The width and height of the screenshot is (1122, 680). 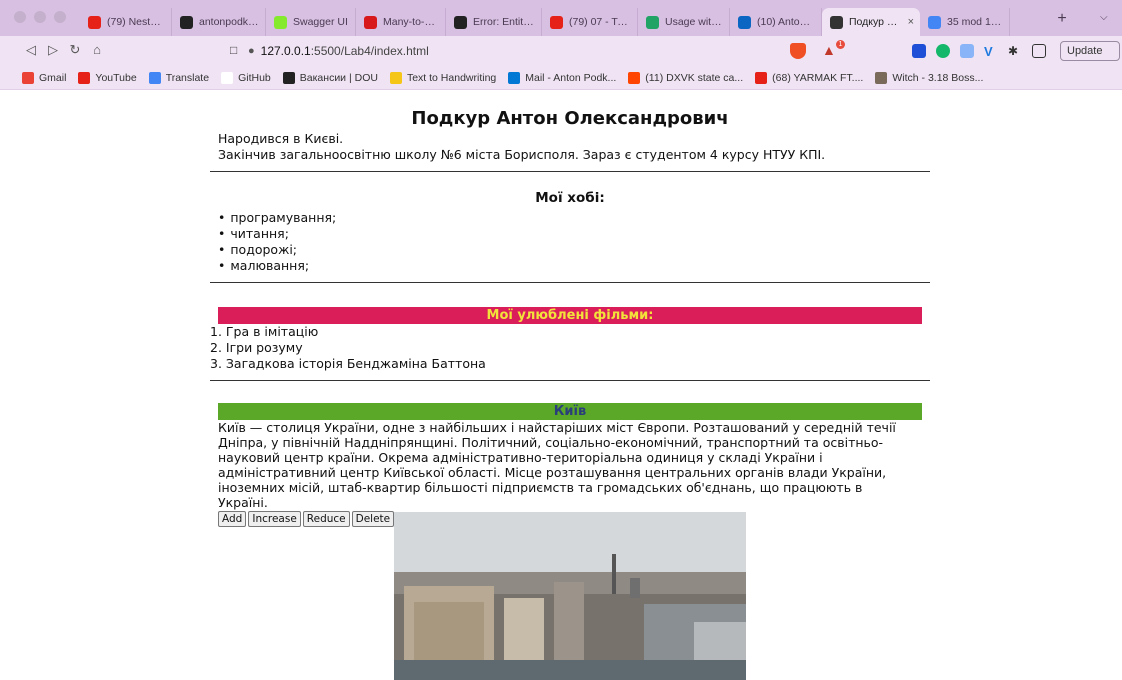 What do you see at coordinates (874, 22) in the screenshot?
I see `tab-title: Подкур Ан` at bounding box center [874, 22].